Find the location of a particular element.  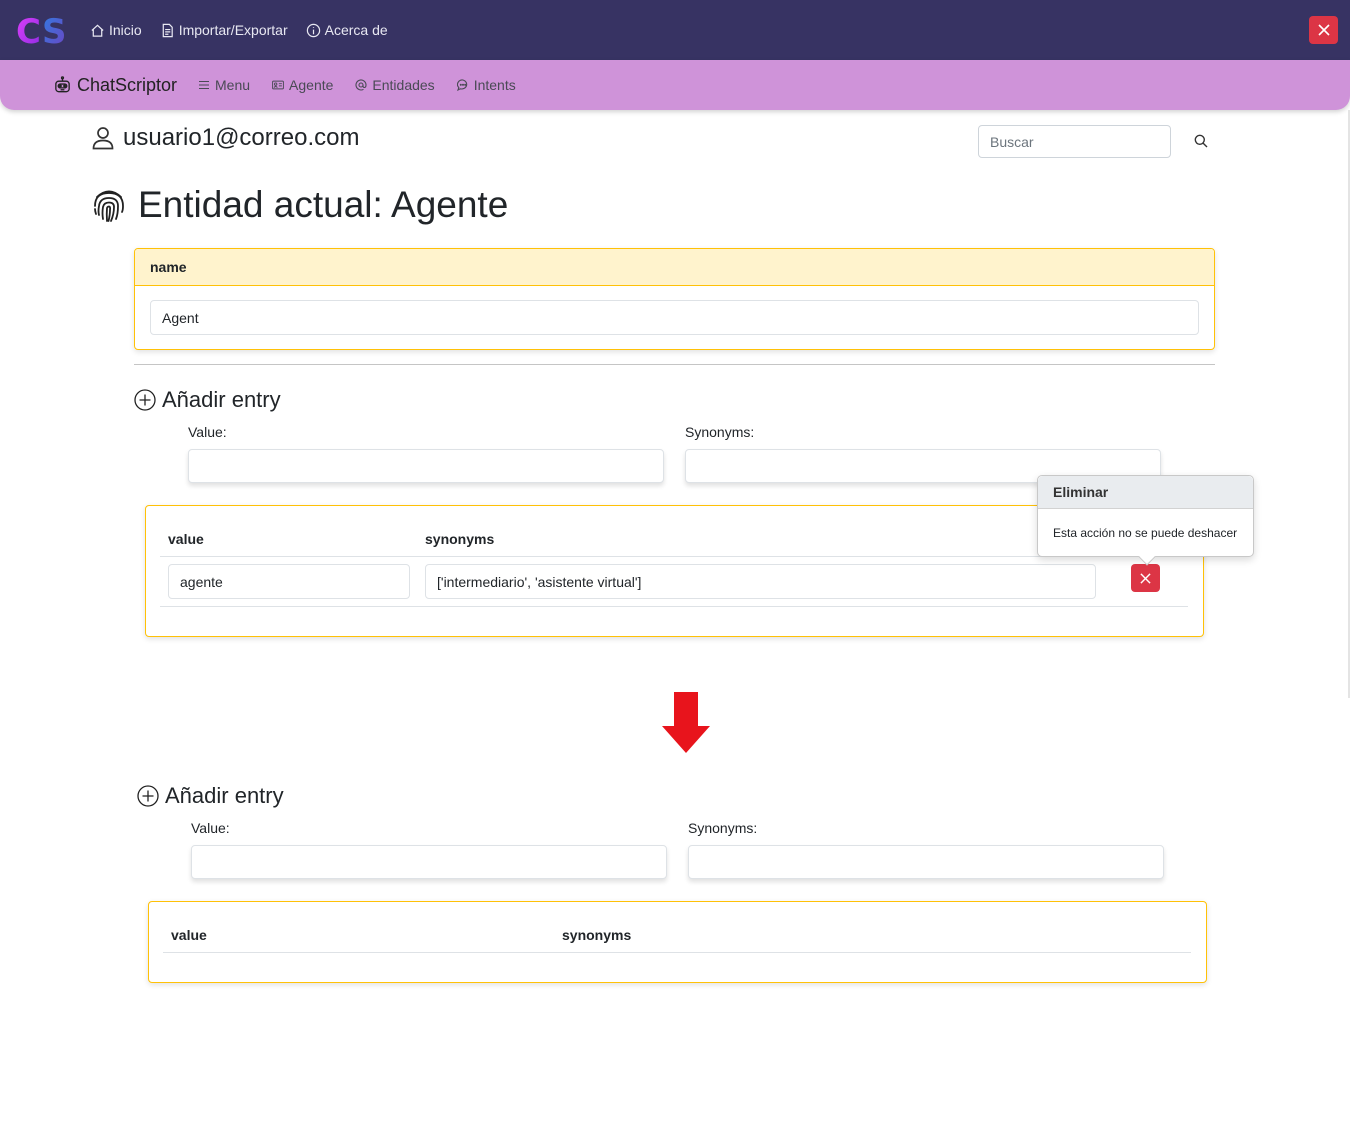

nav-acerca-de: Acerca de is located at coordinates (347, 30).